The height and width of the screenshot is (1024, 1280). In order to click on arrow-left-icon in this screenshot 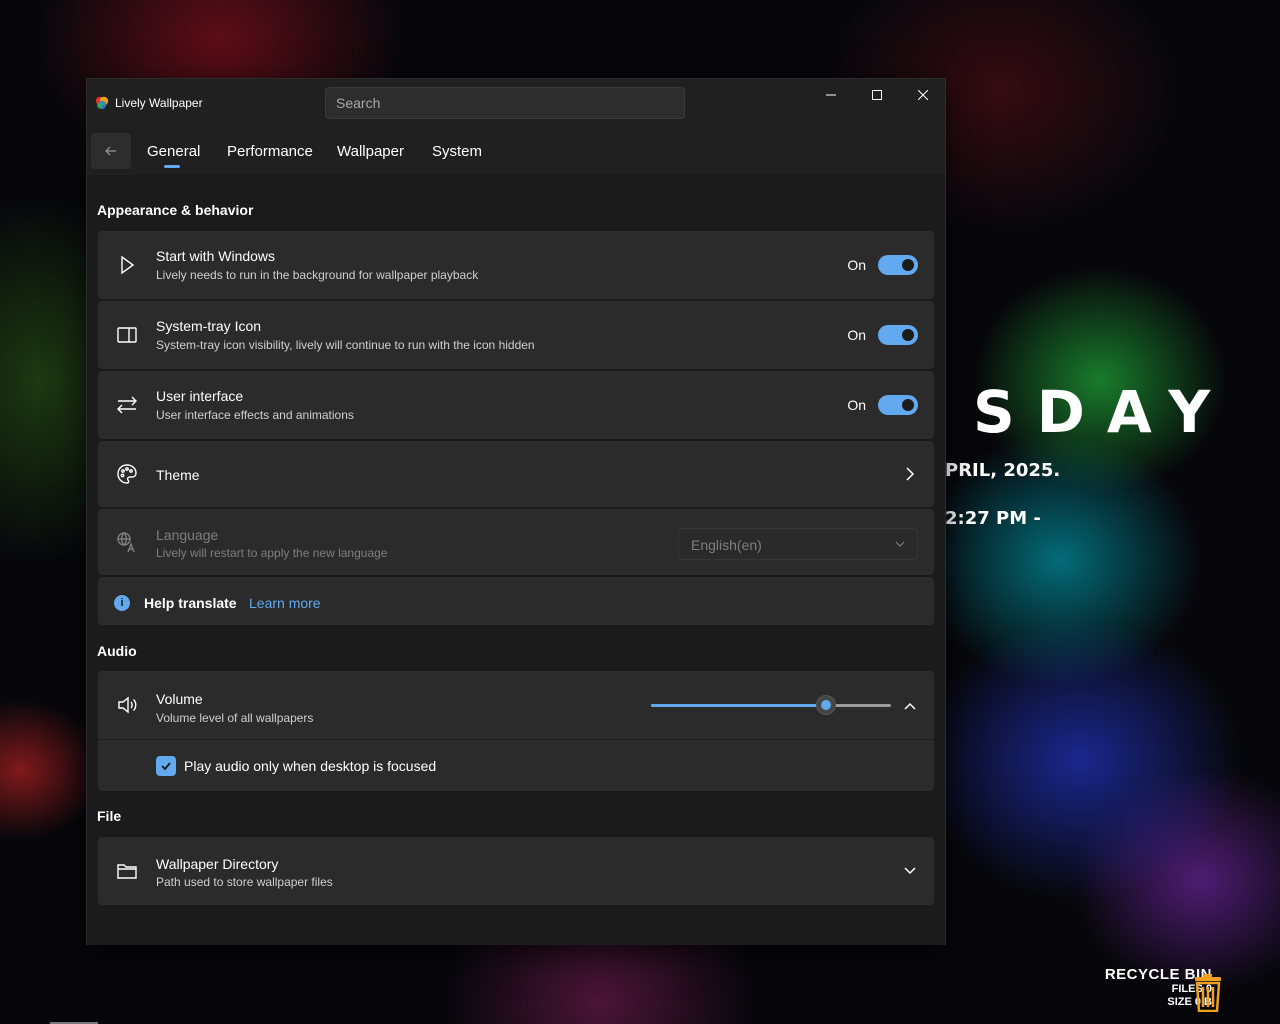, I will do `click(110, 151)`.